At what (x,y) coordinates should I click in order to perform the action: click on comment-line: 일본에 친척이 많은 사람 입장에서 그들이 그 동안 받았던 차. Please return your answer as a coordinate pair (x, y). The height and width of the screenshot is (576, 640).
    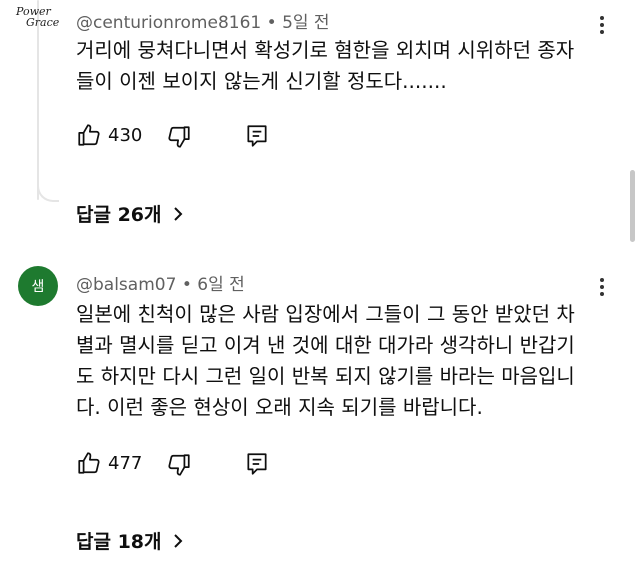
    Looking at the image, I should click on (325, 314).